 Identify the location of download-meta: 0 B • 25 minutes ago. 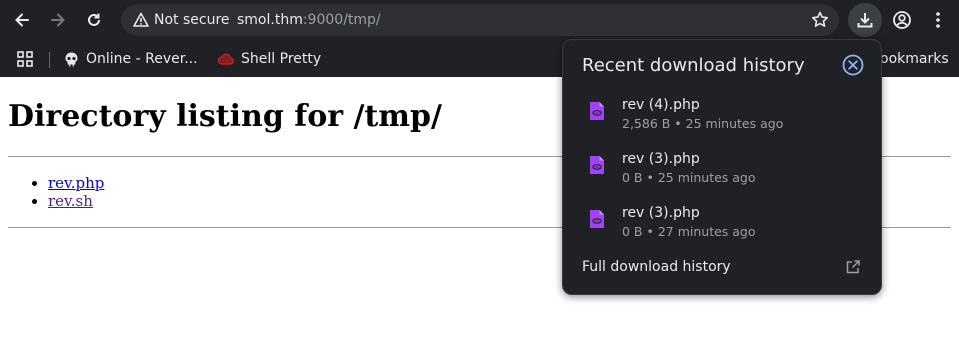
(689, 177).